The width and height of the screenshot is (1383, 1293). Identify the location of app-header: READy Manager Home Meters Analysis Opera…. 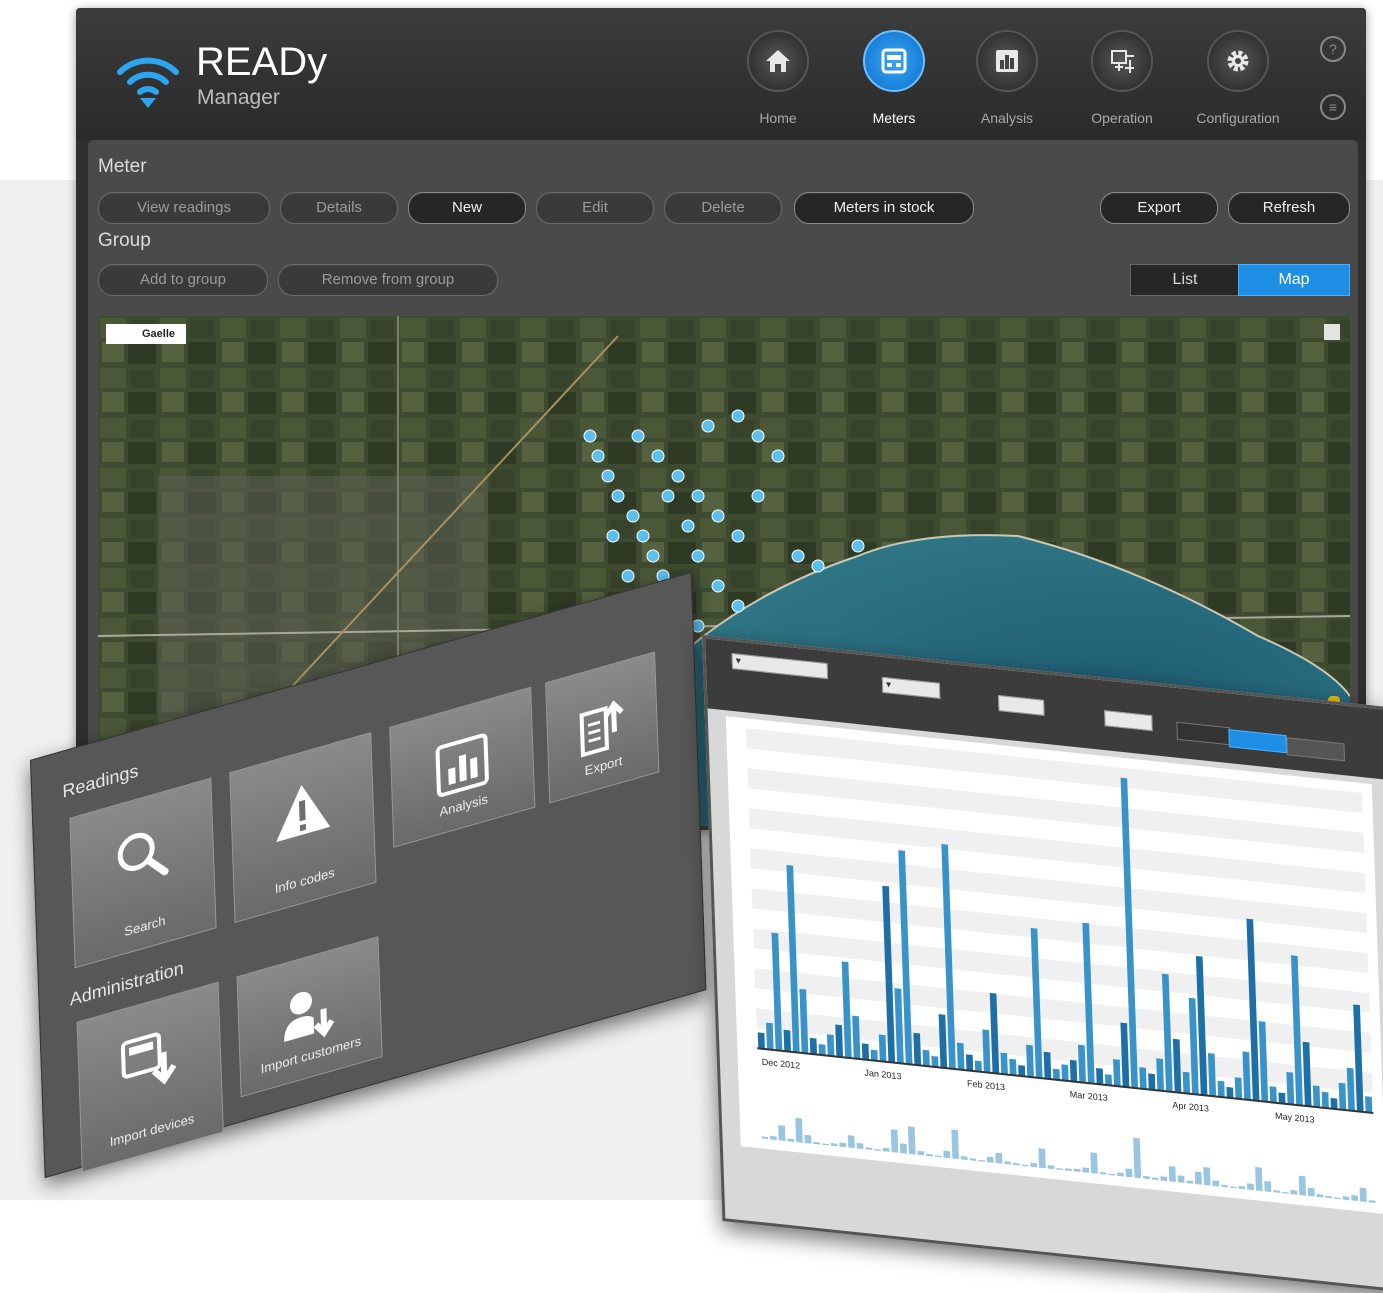
(721, 74).